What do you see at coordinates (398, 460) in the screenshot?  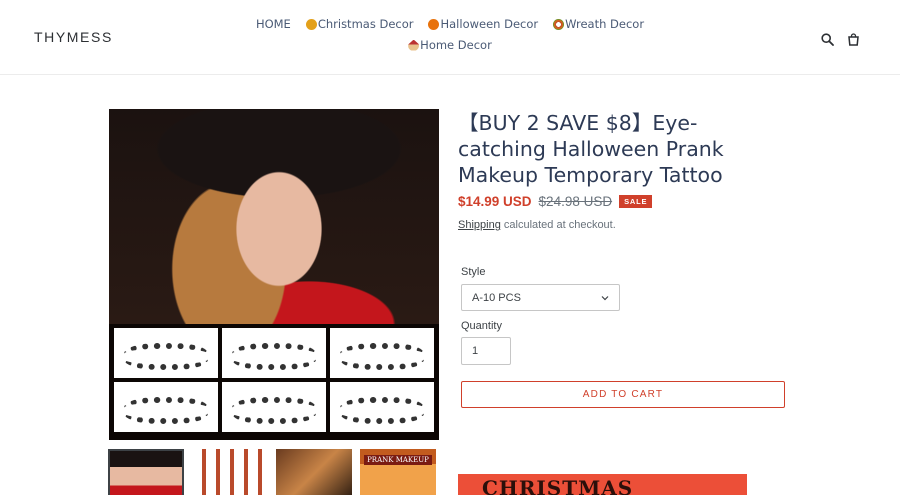 I see `prank-makeup-banner: PRANK MAKEUP` at bounding box center [398, 460].